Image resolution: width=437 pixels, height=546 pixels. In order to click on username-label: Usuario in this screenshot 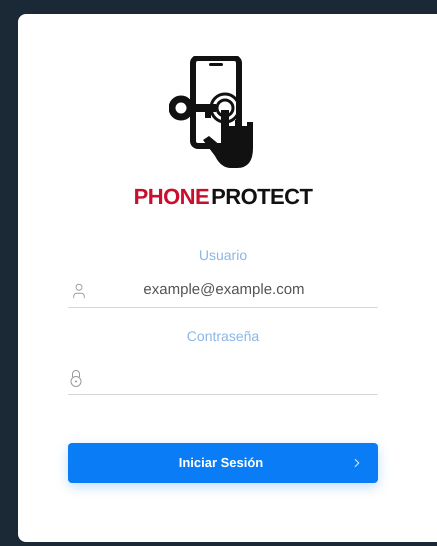, I will do `click(223, 255)`.